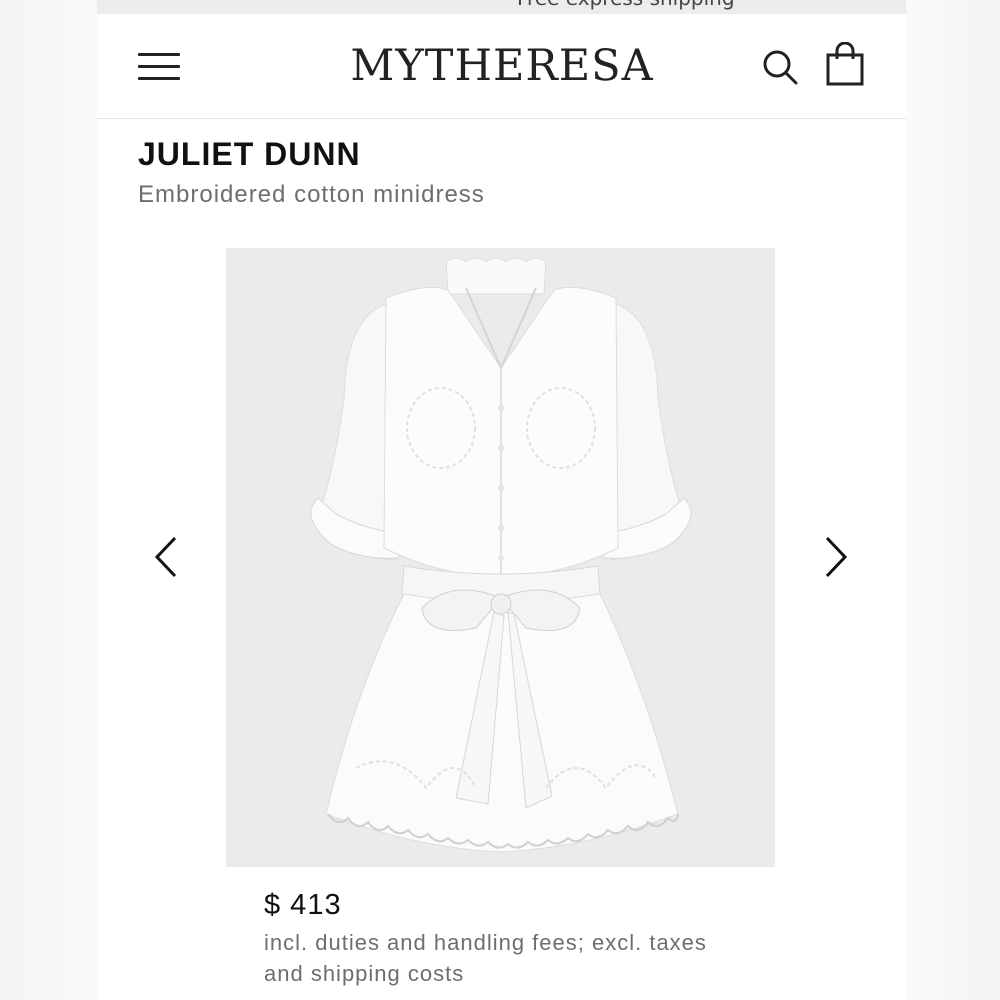 The width and height of the screenshot is (1000, 1000). Describe the element at coordinates (845, 64) in the screenshot. I see `shopping-bag-icon` at that location.